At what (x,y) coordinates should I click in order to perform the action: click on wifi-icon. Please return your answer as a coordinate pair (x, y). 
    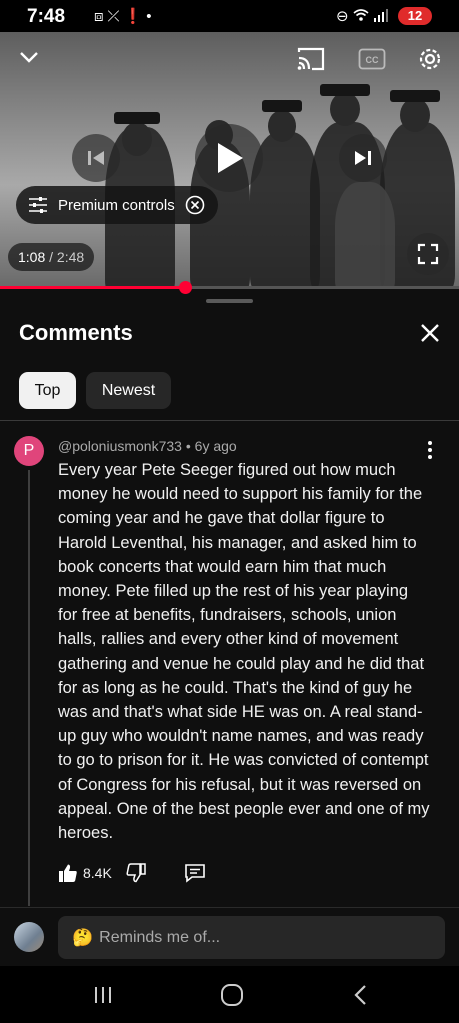
    Looking at the image, I should click on (361, 15).